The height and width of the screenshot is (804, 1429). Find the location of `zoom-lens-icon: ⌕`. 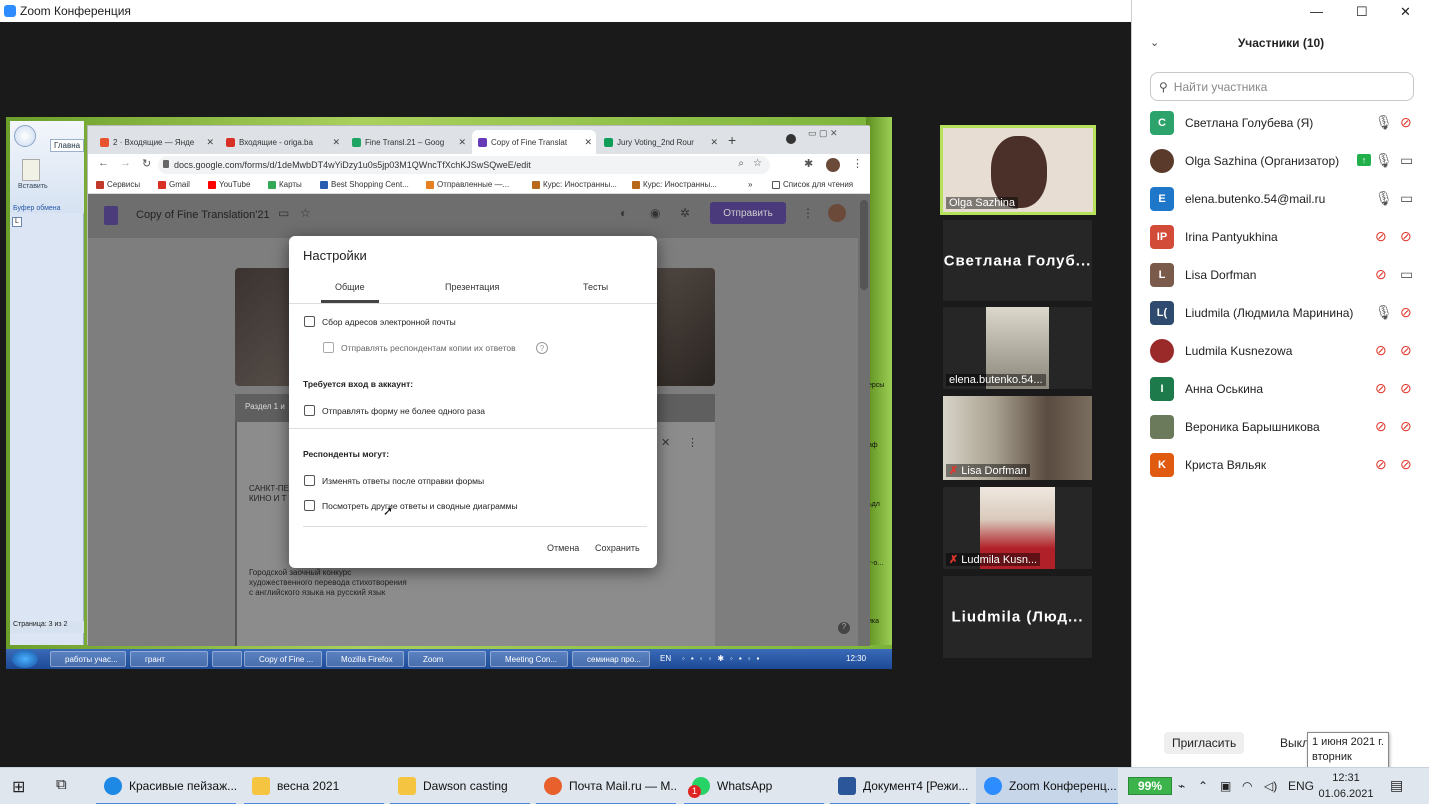

zoom-lens-icon: ⌕ is located at coordinates (741, 163).